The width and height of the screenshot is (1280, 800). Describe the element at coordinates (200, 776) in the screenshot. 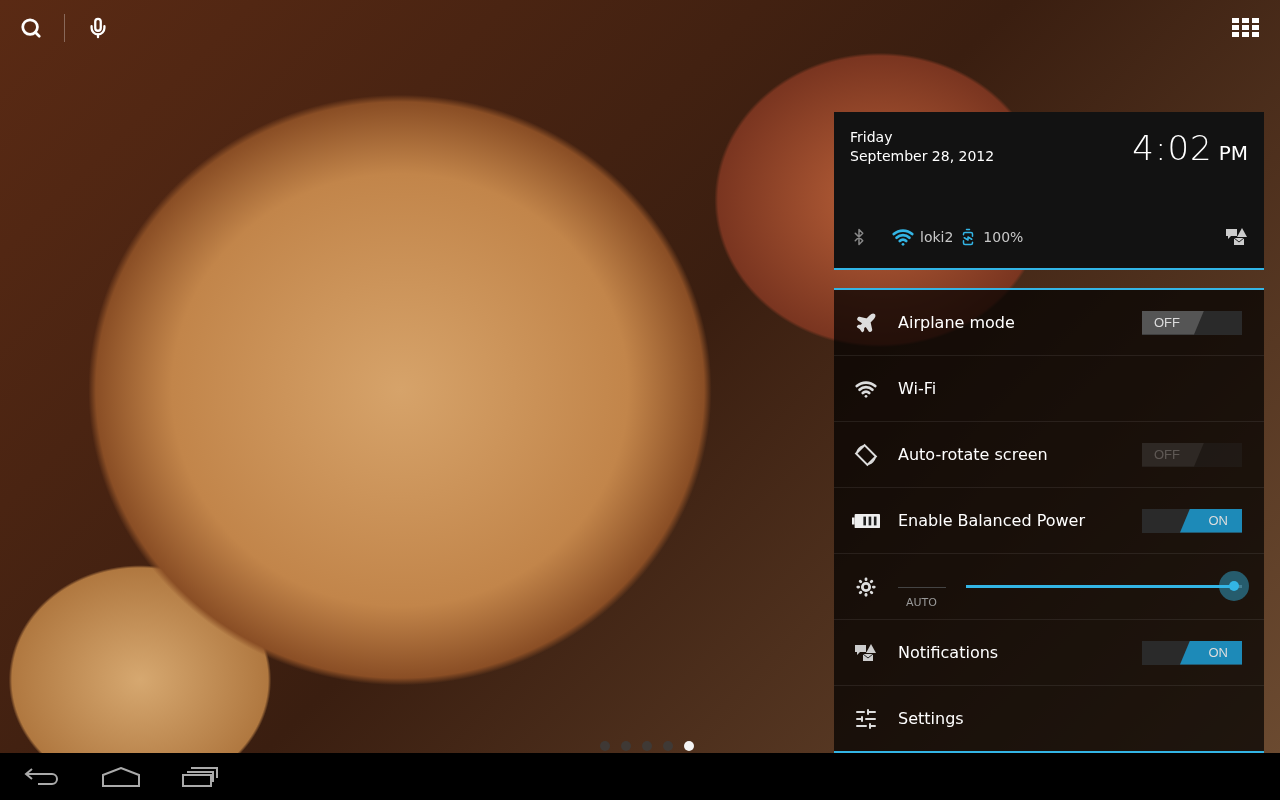

I see `recent-apps-button` at that location.